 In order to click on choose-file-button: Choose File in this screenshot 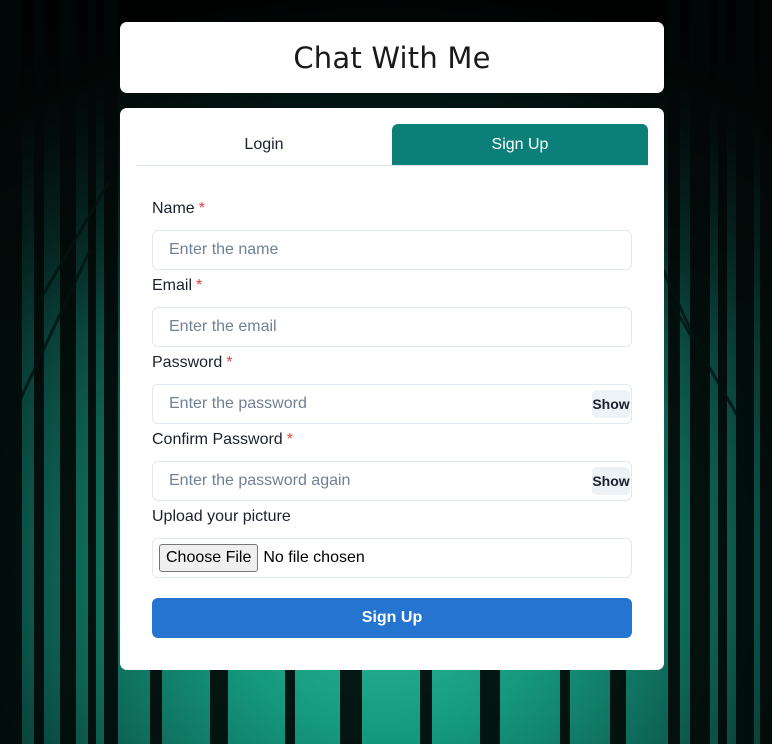, I will do `click(209, 558)`.